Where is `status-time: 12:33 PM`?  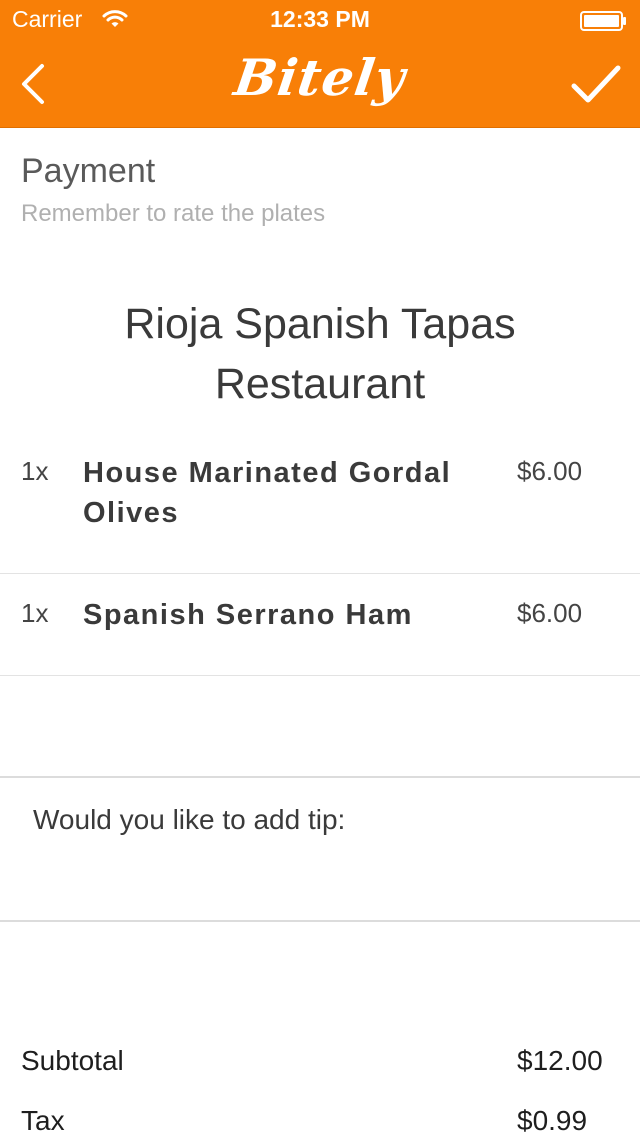
status-time: 12:33 PM is located at coordinates (320, 19).